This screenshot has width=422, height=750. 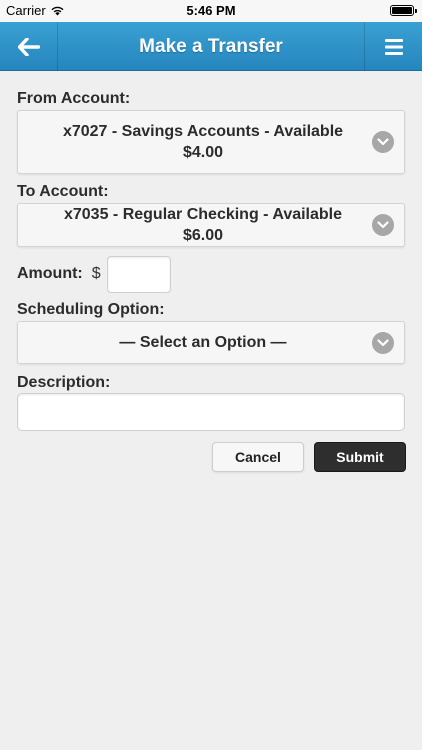 I want to click on status-time: 5:46 PM, so click(x=211, y=10).